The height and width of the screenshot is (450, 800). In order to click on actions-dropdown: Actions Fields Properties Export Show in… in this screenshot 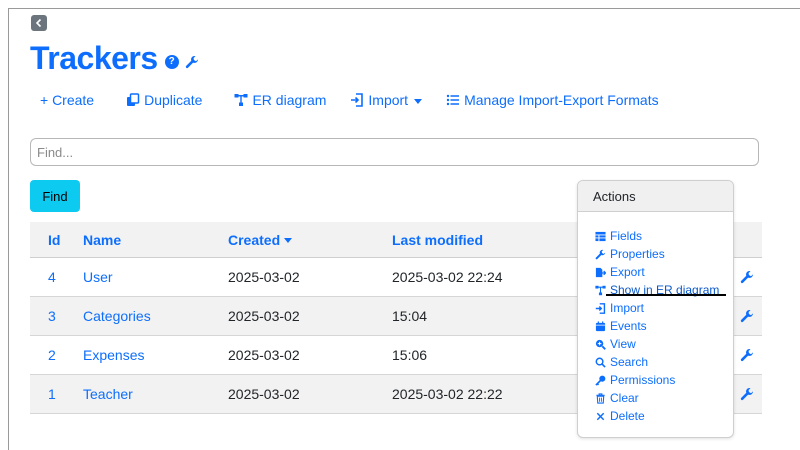, I will do `click(655, 309)`.